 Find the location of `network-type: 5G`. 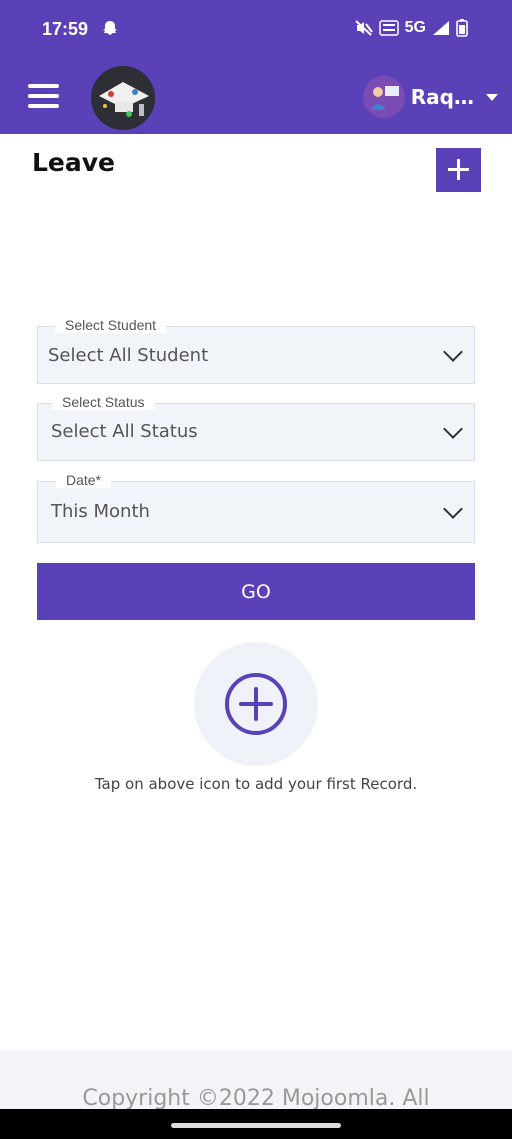

network-type: 5G is located at coordinates (415, 27).